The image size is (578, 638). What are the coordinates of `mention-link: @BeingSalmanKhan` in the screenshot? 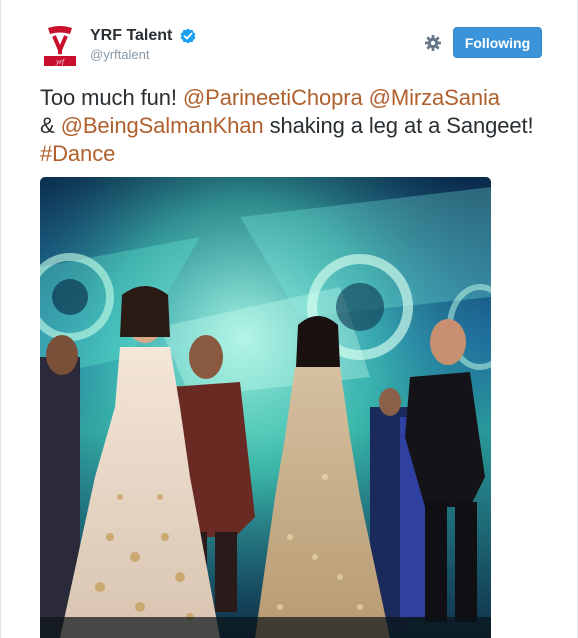 It's located at (162, 125).